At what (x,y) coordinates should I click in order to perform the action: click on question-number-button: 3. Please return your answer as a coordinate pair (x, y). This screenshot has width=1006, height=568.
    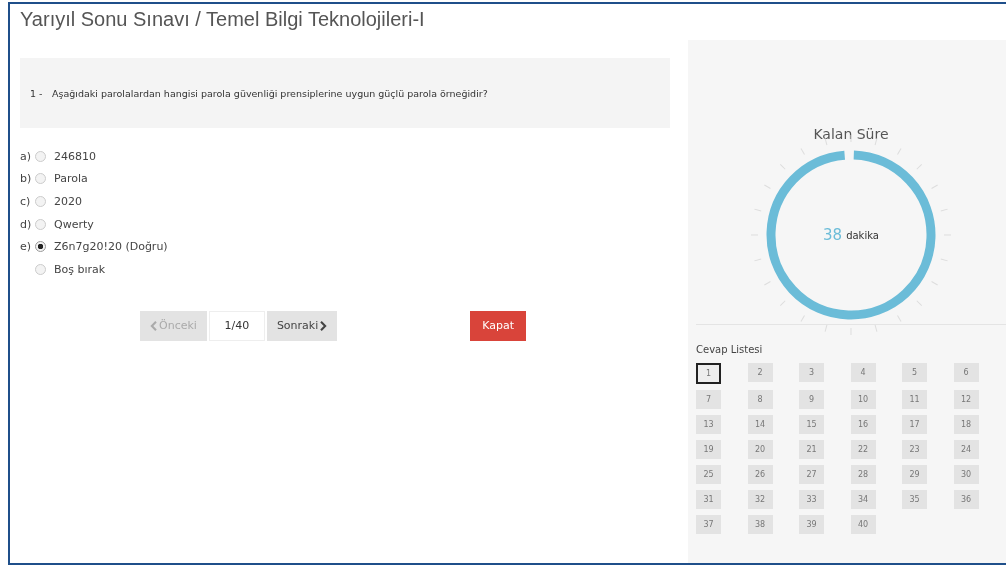
    Looking at the image, I should click on (811, 372).